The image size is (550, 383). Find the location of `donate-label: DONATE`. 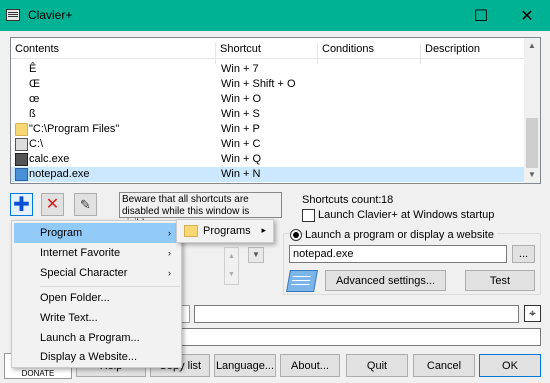

donate-label: DONATE is located at coordinates (38, 373).